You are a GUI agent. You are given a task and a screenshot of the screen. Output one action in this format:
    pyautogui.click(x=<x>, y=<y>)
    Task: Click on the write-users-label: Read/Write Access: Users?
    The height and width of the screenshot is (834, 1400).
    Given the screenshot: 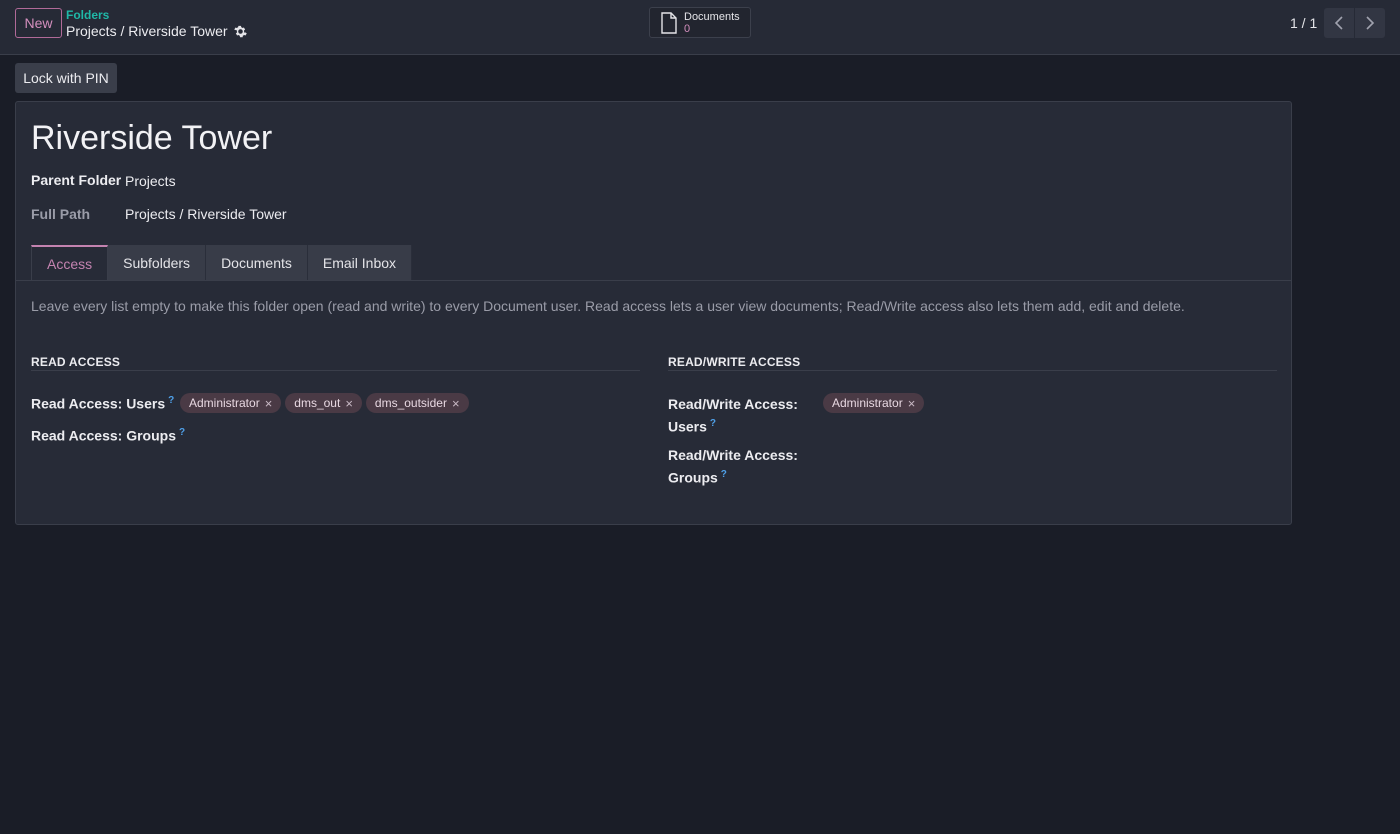 What is the action you would take?
    pyautogui.click(x=733, y=416)
    